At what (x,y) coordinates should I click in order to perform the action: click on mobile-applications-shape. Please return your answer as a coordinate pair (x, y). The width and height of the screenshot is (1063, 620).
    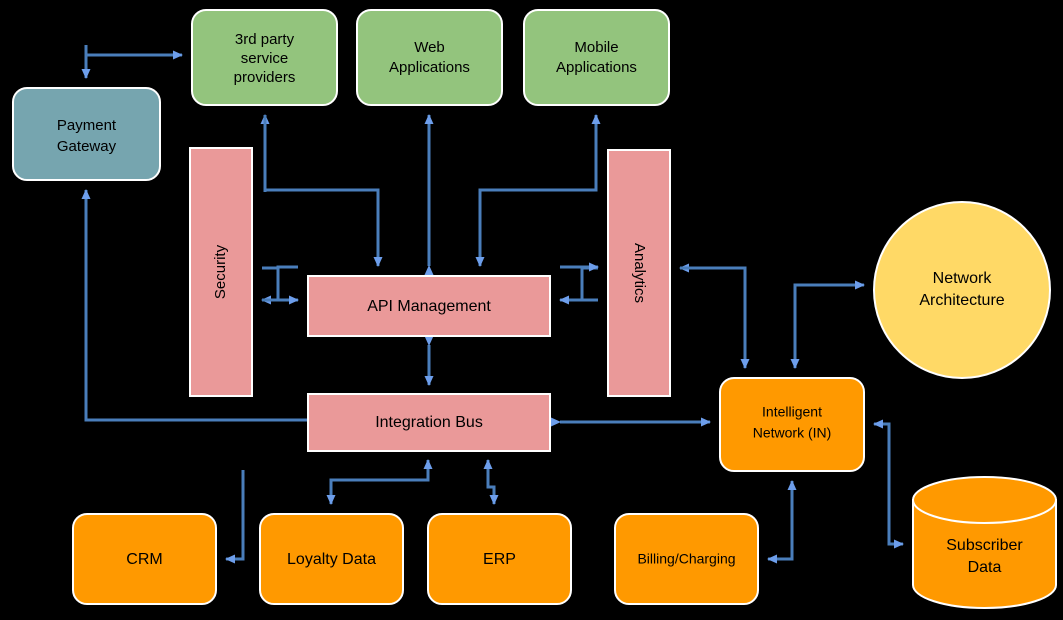
    Looking at the image, I should click on (596, 57).